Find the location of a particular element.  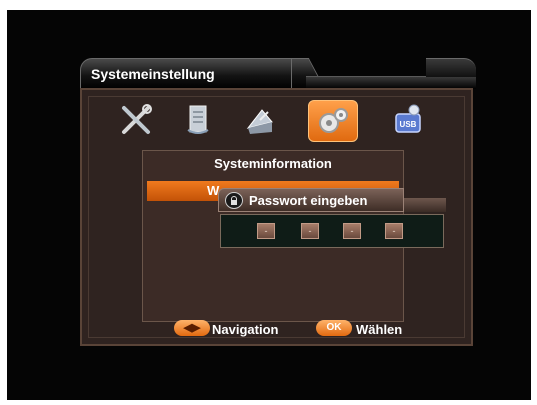

navigation-arrows-icon: ◀▶ is located at coordinates (192, 328).